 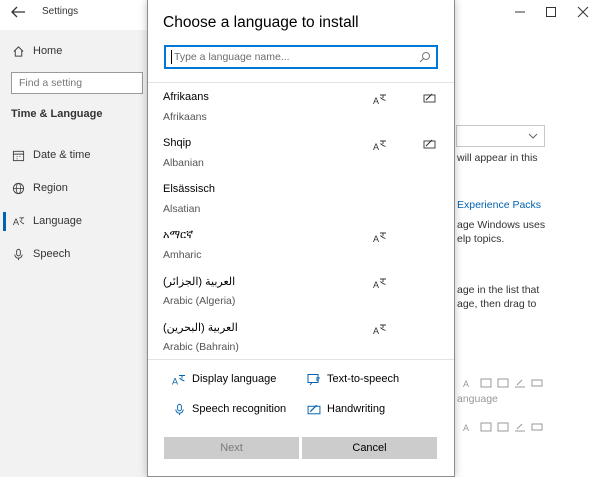 What do you see at coordinates (497, 158) in the screenshot?
I see `text-fragment-1: will appear in this` at bounding box center [497, 158].